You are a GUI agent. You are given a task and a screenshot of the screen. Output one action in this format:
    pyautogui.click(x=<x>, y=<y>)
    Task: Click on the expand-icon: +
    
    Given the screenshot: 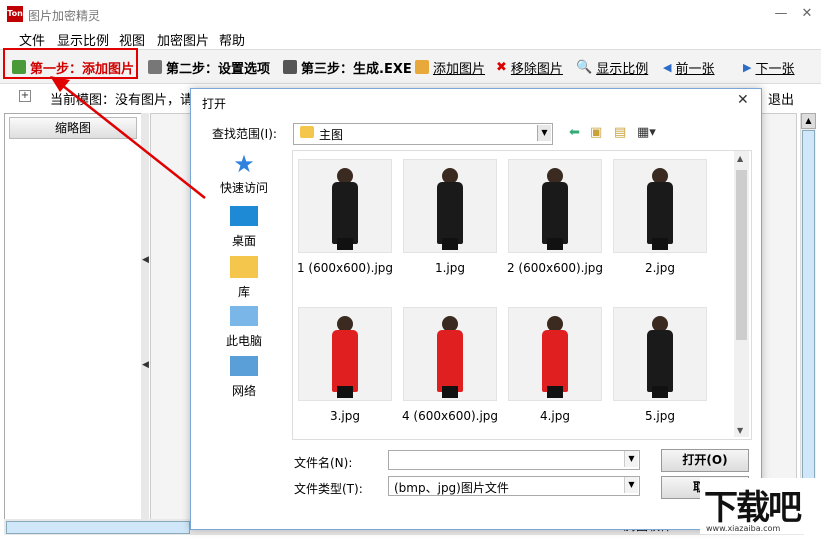 What is the action you would take?
    pyautogui.click(x=25, y=96)
    